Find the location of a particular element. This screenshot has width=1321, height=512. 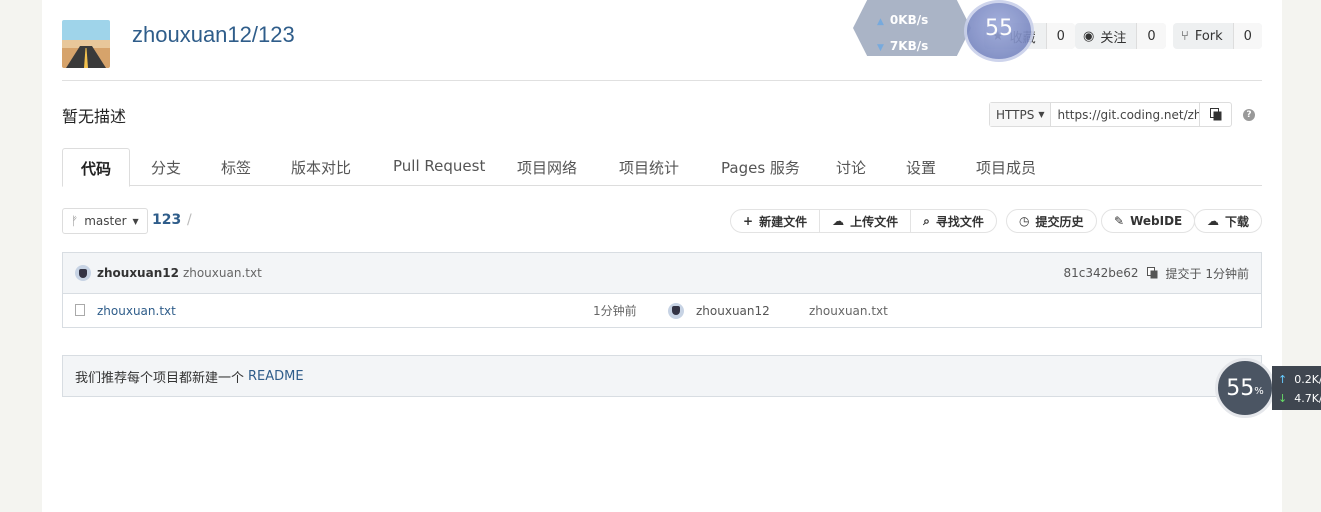

gauge-unit: % is located at coordinates (1259, 391).